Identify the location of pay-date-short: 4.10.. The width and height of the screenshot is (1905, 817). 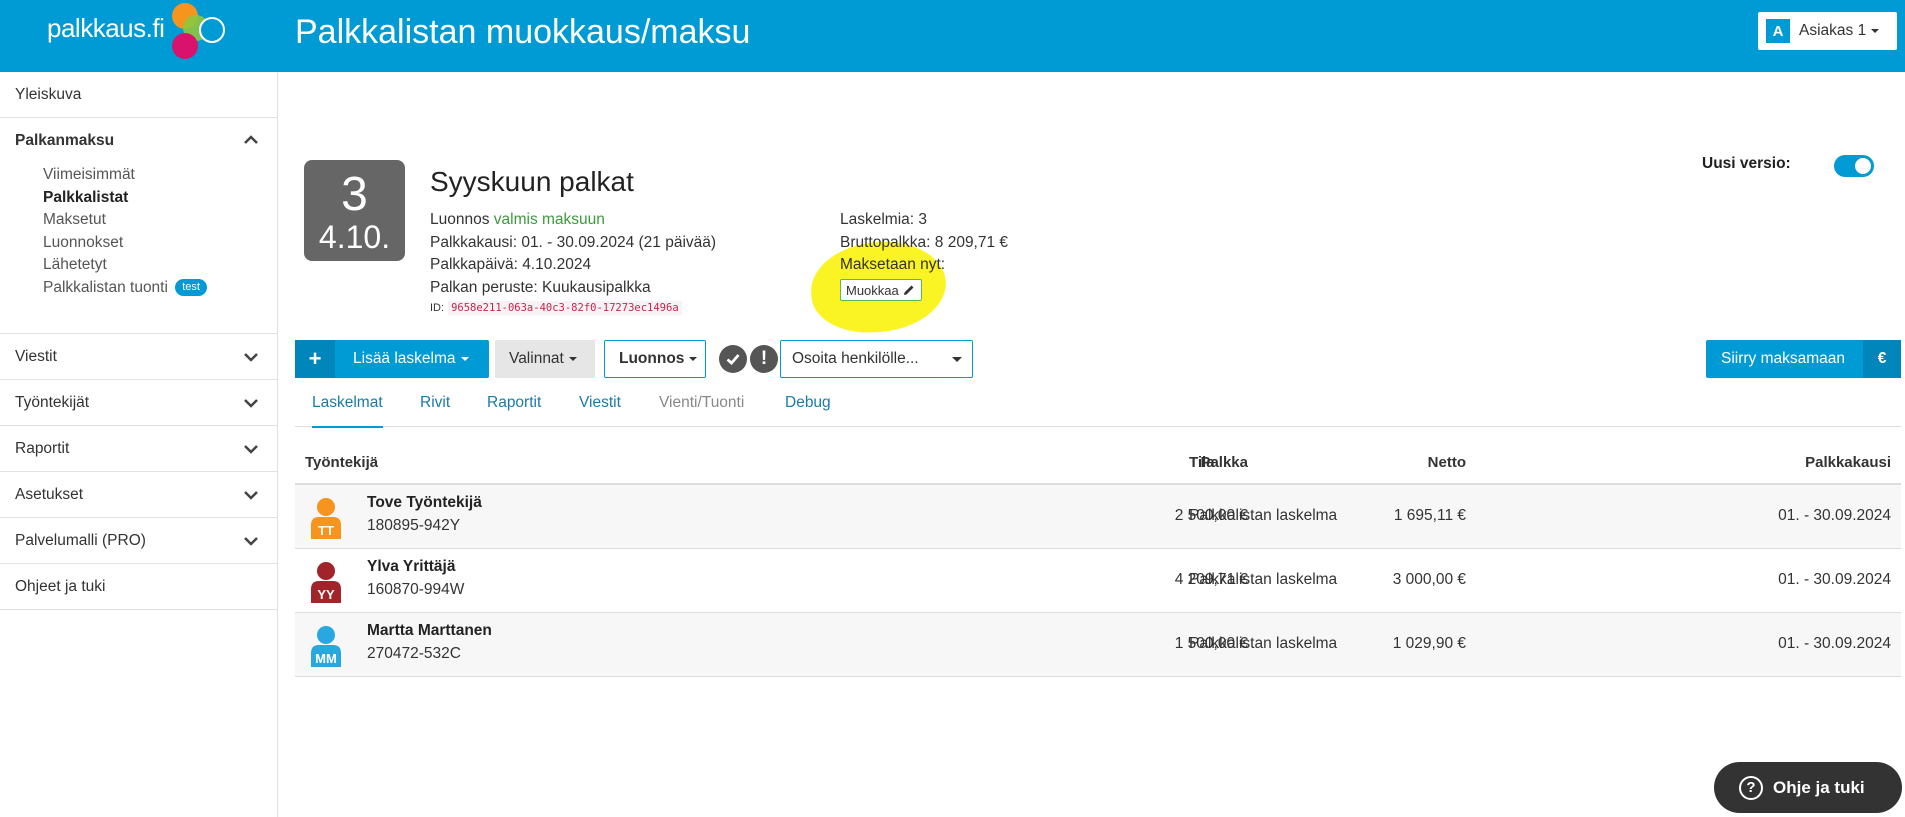
(354, 237).